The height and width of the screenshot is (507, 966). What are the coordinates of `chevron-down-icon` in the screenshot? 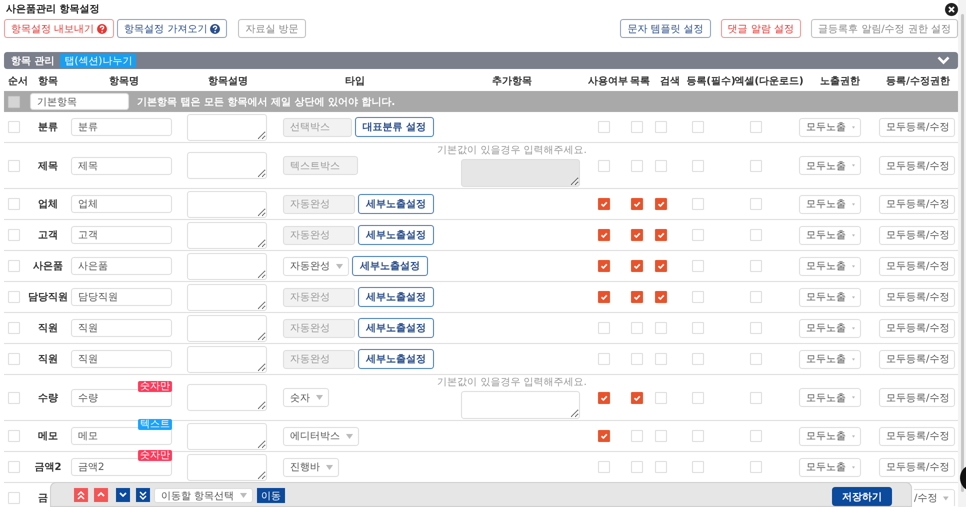 It's located at (943, 60).